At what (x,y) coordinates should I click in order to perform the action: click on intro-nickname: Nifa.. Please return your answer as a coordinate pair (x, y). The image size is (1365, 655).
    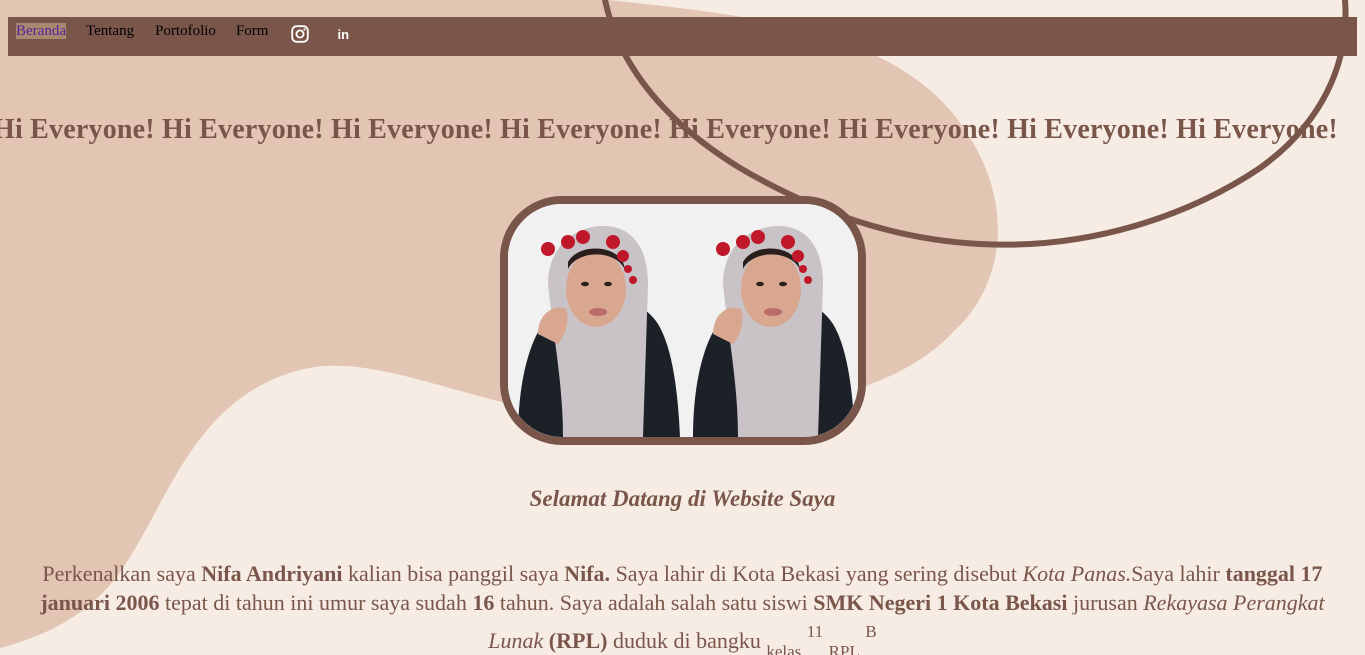
    Looking at the image, I should click on (587, 573).